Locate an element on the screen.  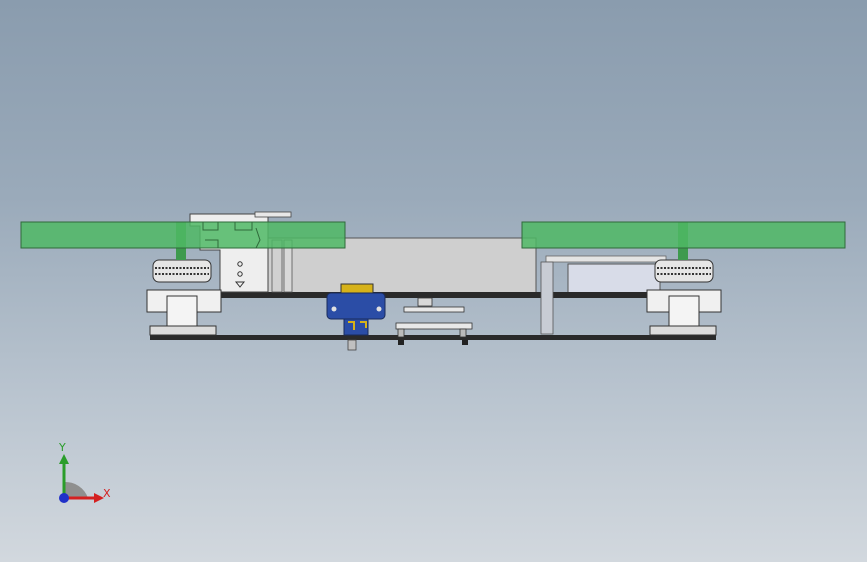
axis-x-label: X is located at coordinates (107, 493).